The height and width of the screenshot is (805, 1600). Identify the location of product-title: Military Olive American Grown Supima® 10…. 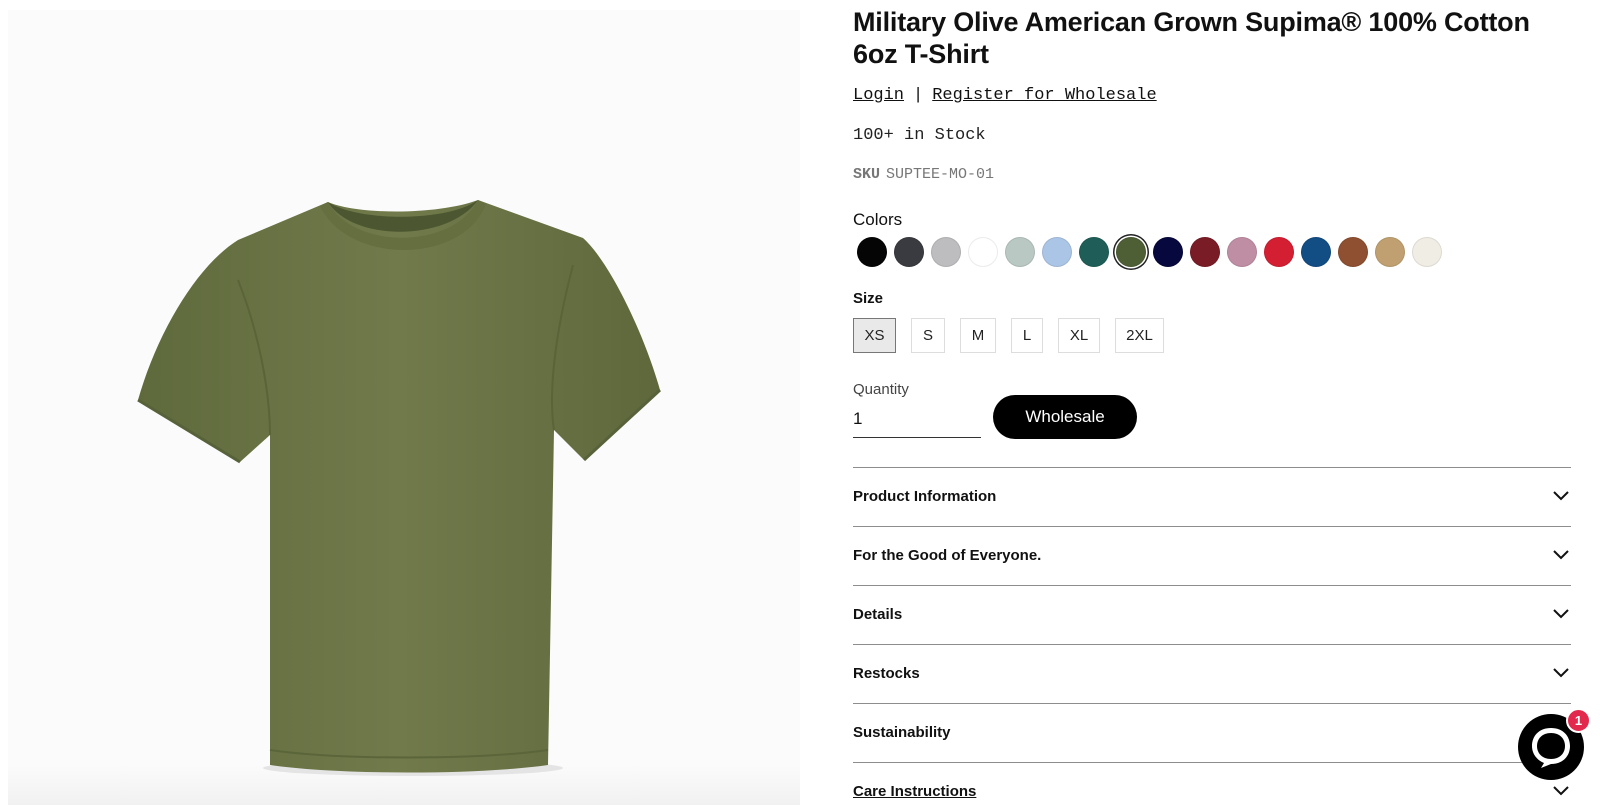
(1191, 38).